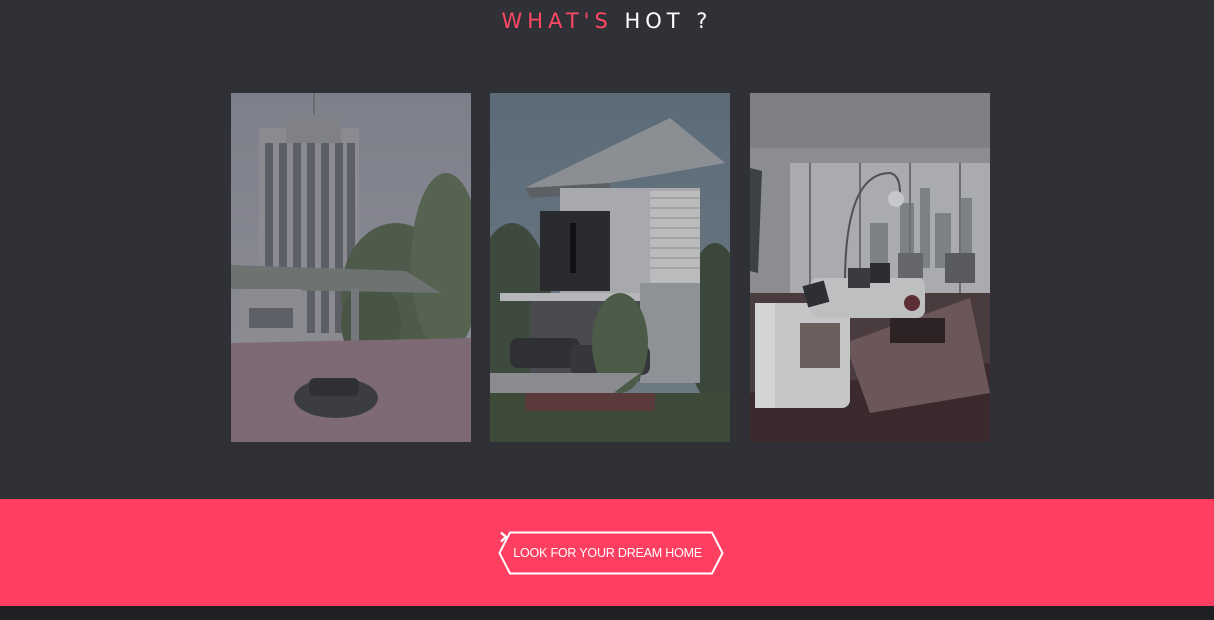 The height and width of the screenshot is (620, 1214). I want to click on section-title: WHAT'S HOT ?, so click(607, 21).